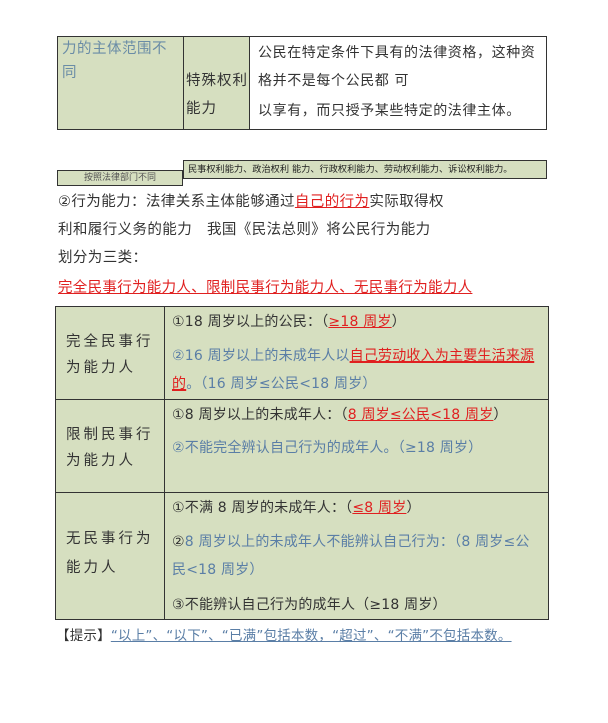 The height and width of the screenshot is (723, 608). What do you see at coordinates (179, 384) in the screenshot?
I see `full-item-2-end: 的` at bounding box center [179, 384].